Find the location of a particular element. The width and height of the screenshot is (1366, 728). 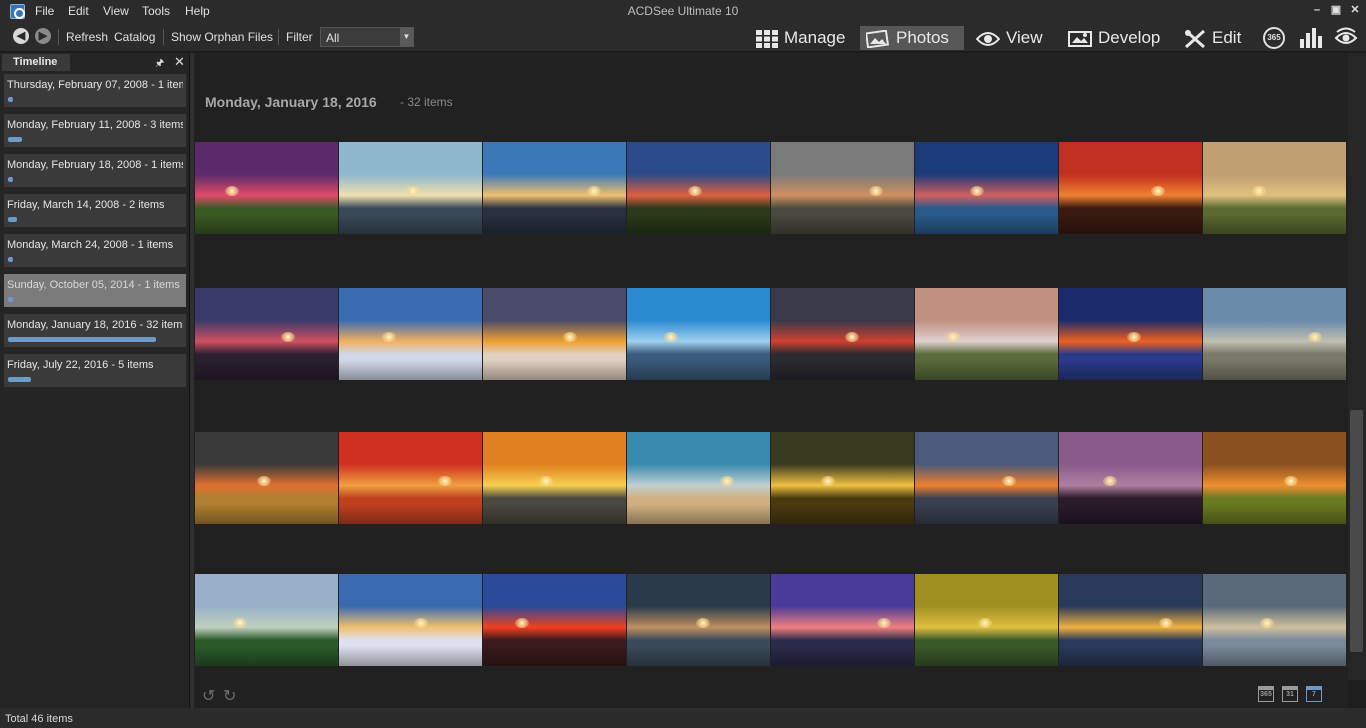

timeline-item: Thursday, February 07, 2008 - 1 items is located at coordinates (95, 90).